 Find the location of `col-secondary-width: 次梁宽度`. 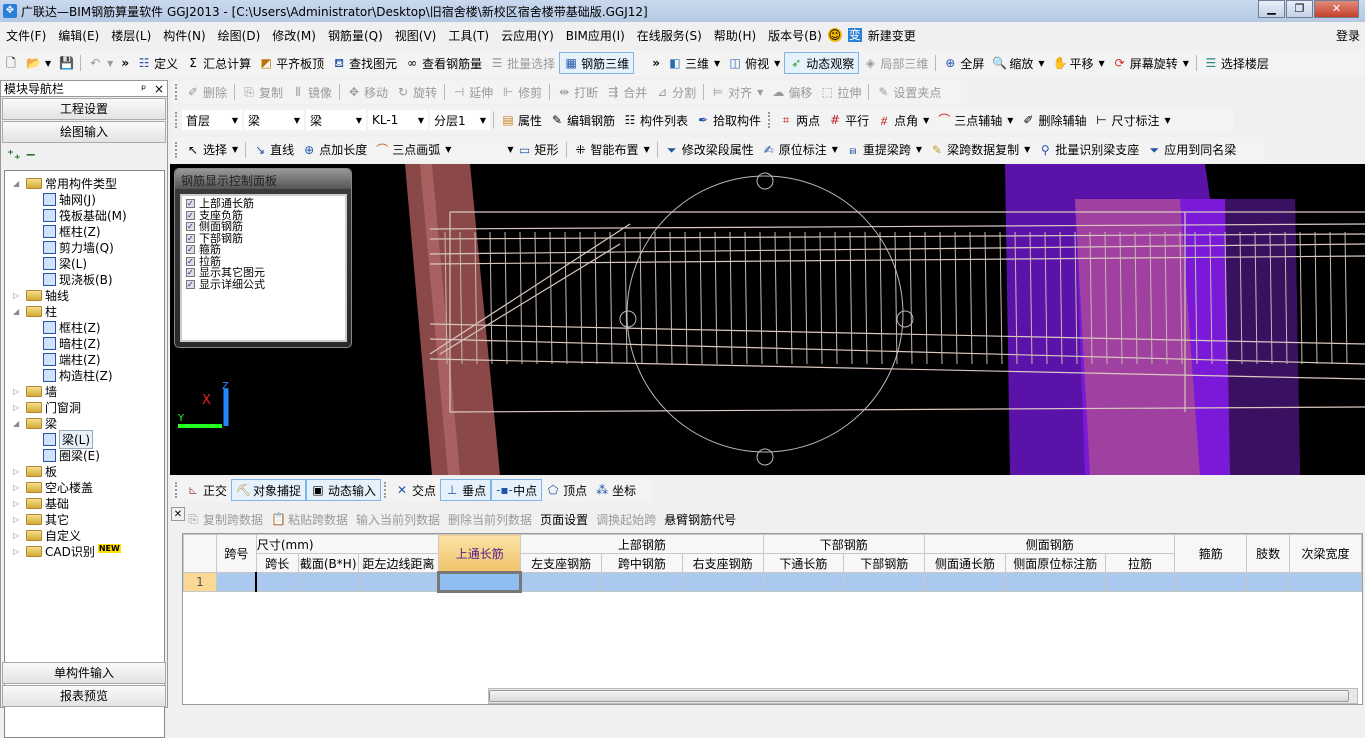

col-secondary-width: 次梁宽度 is located at coordinates (1325, 553).